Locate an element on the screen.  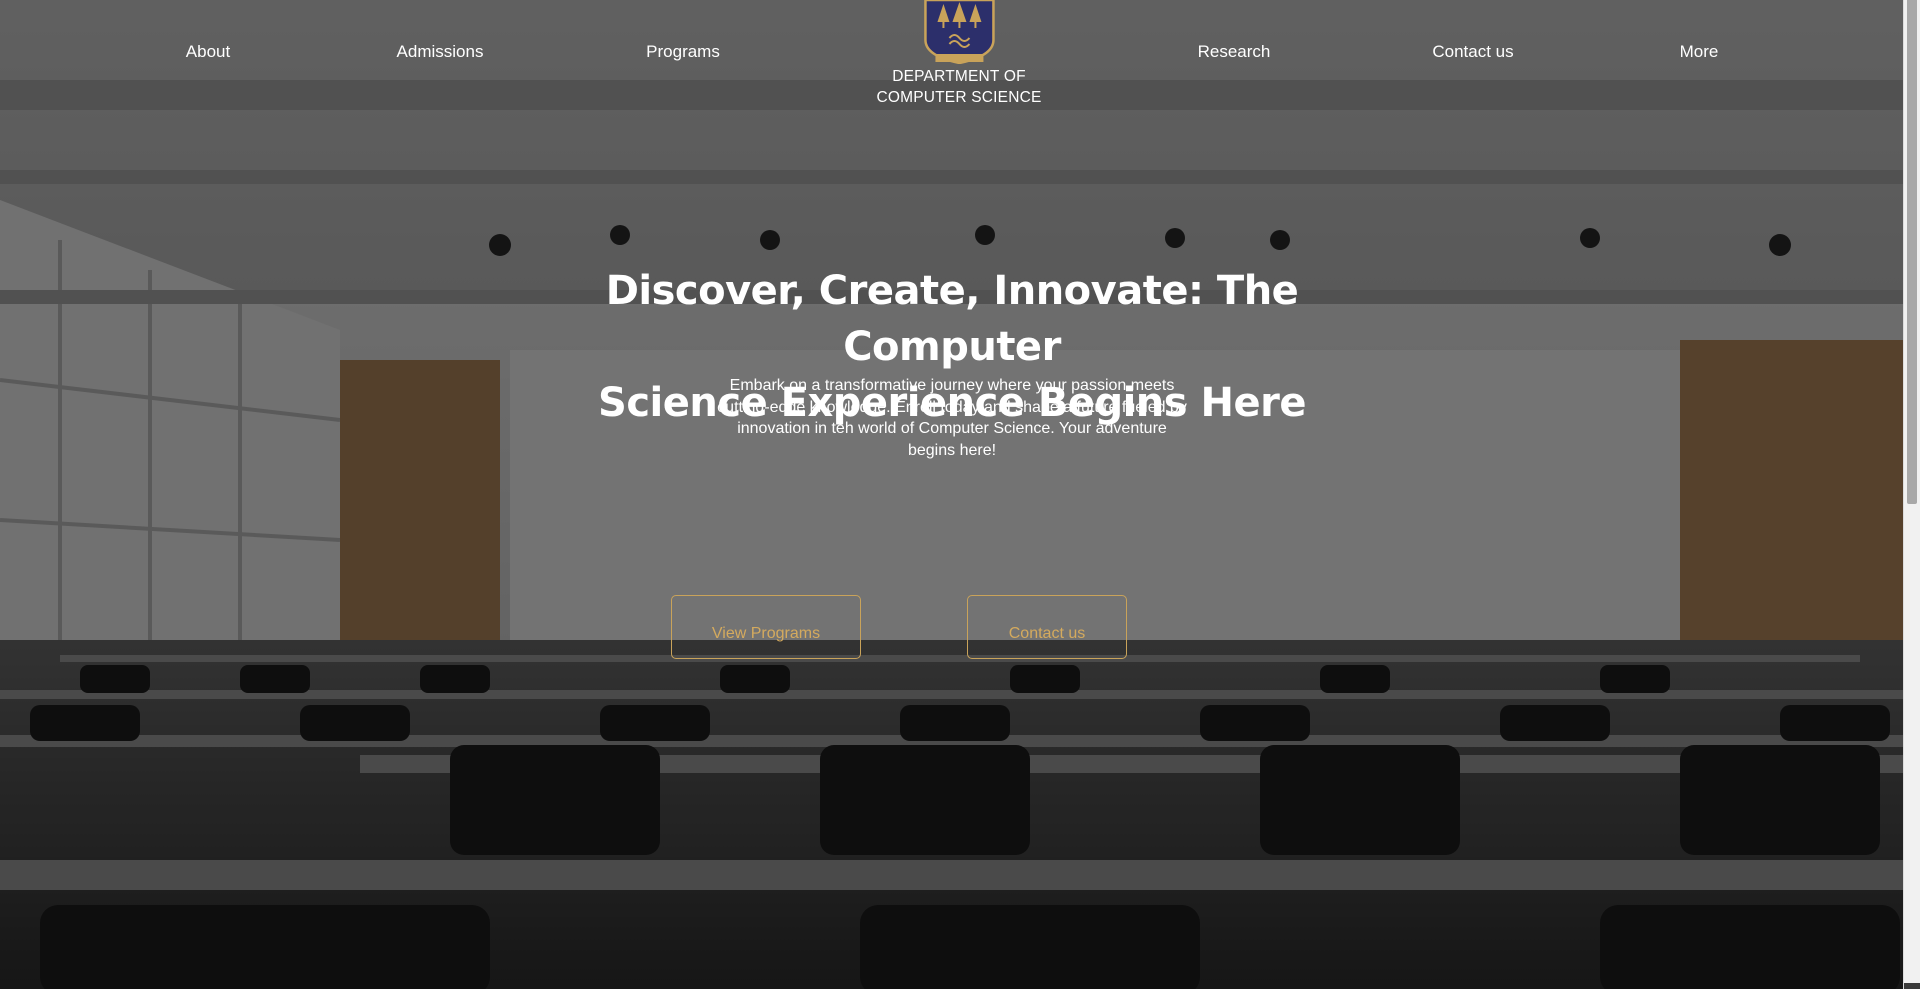
page-scrollbar is located at coordinates (1911, 494).